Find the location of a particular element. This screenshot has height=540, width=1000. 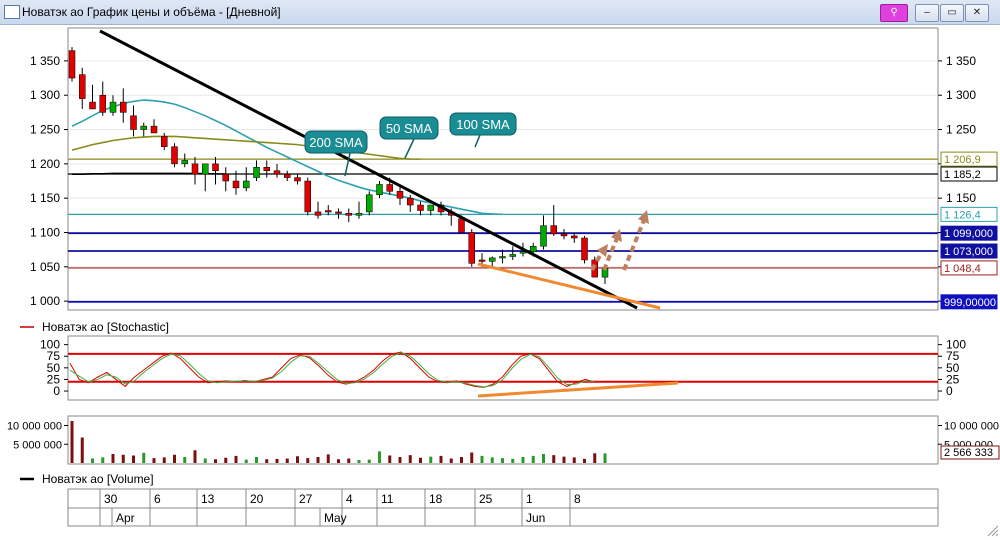

resize-grip-icon is located at coordinates (993, 531).